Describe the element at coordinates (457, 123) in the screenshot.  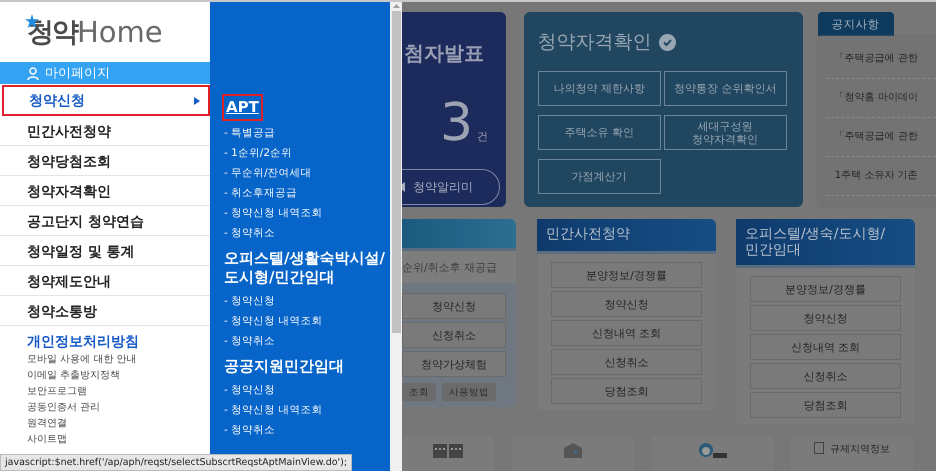
I see `count-number: 3` at that location.